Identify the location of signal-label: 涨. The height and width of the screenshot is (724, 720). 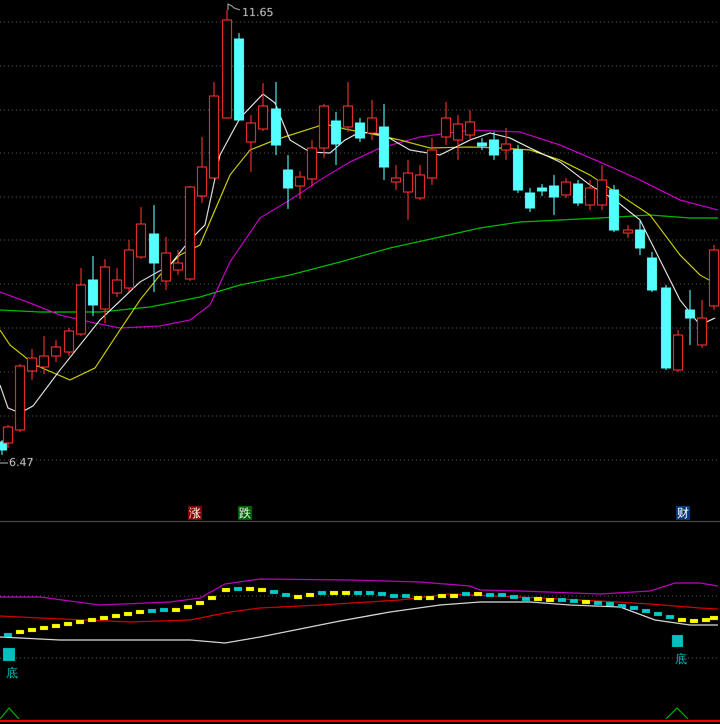
(195, 513).